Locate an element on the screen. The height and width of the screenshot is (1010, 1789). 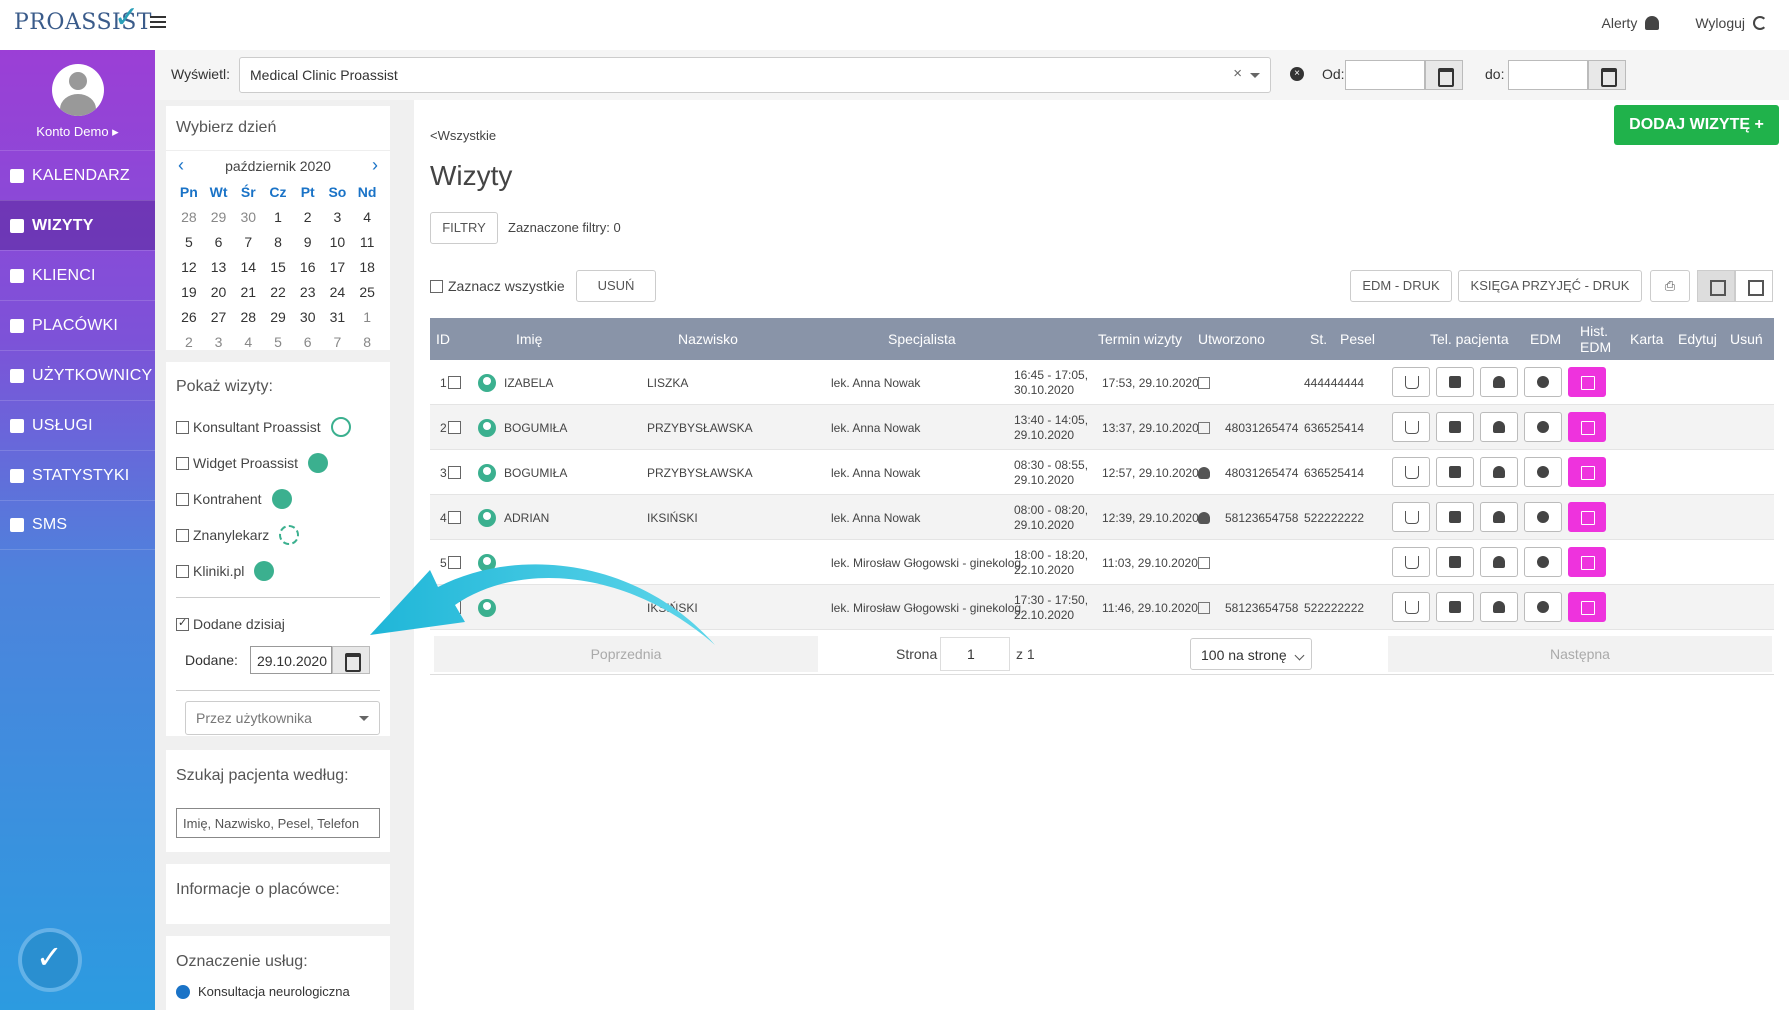
sidebar-item-wizyty: WIZYTY is located at coordinates (77, 225).